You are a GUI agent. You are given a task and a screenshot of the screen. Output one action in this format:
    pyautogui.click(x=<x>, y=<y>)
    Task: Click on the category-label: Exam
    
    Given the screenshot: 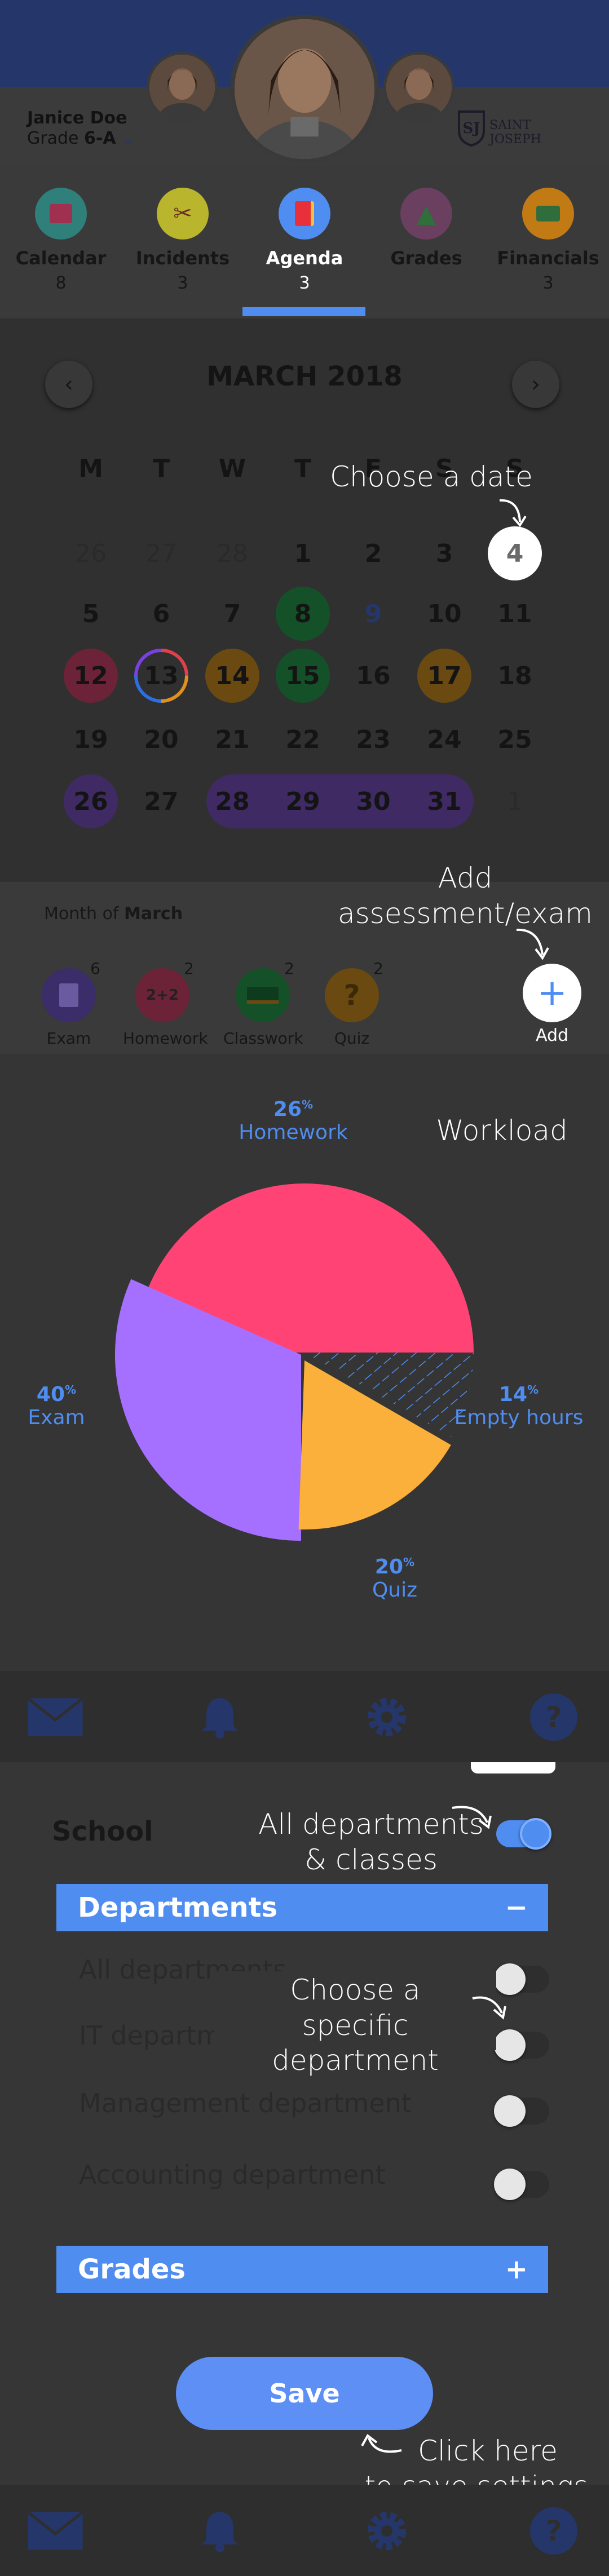 What is the action you would take?
    pyautogui.click(x=68, y=1038)
    